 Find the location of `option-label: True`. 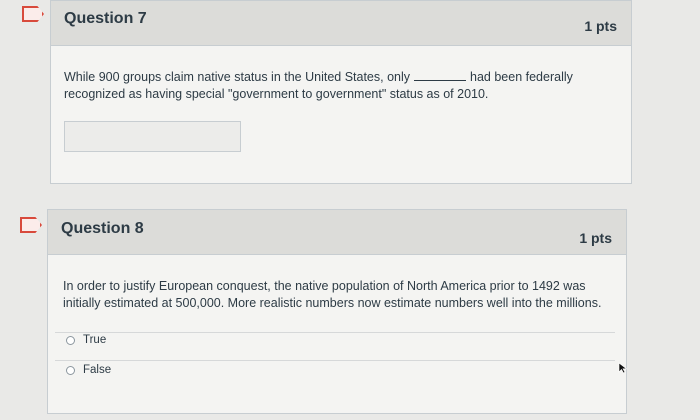

option-label: True is located at coordinates (95, 340).